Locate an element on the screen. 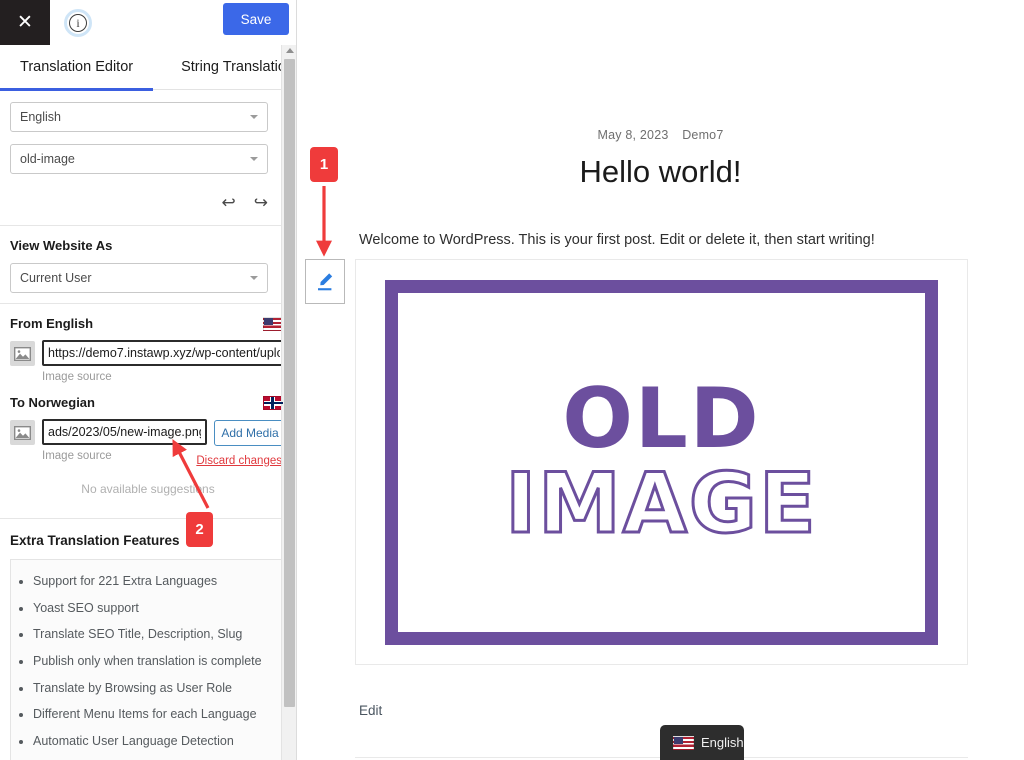 The width and height of the screenshot is (1024, 760). sidebar-scrollbar is located at coordinates (288, 402).